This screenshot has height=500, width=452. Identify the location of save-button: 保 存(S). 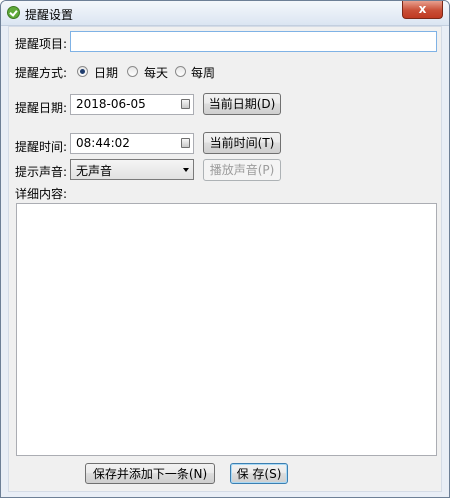
(259, 473).